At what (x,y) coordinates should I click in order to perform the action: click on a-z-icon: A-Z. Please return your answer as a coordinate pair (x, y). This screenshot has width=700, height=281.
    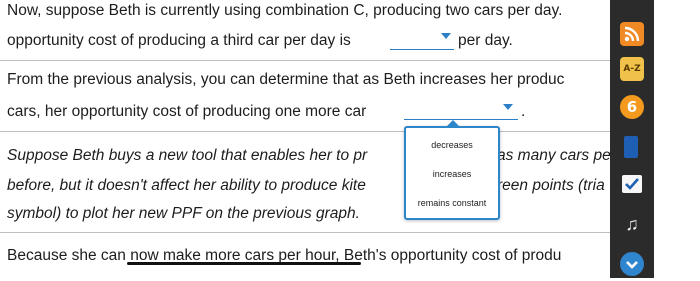
    Looking at the image, I should click on (632, 69).